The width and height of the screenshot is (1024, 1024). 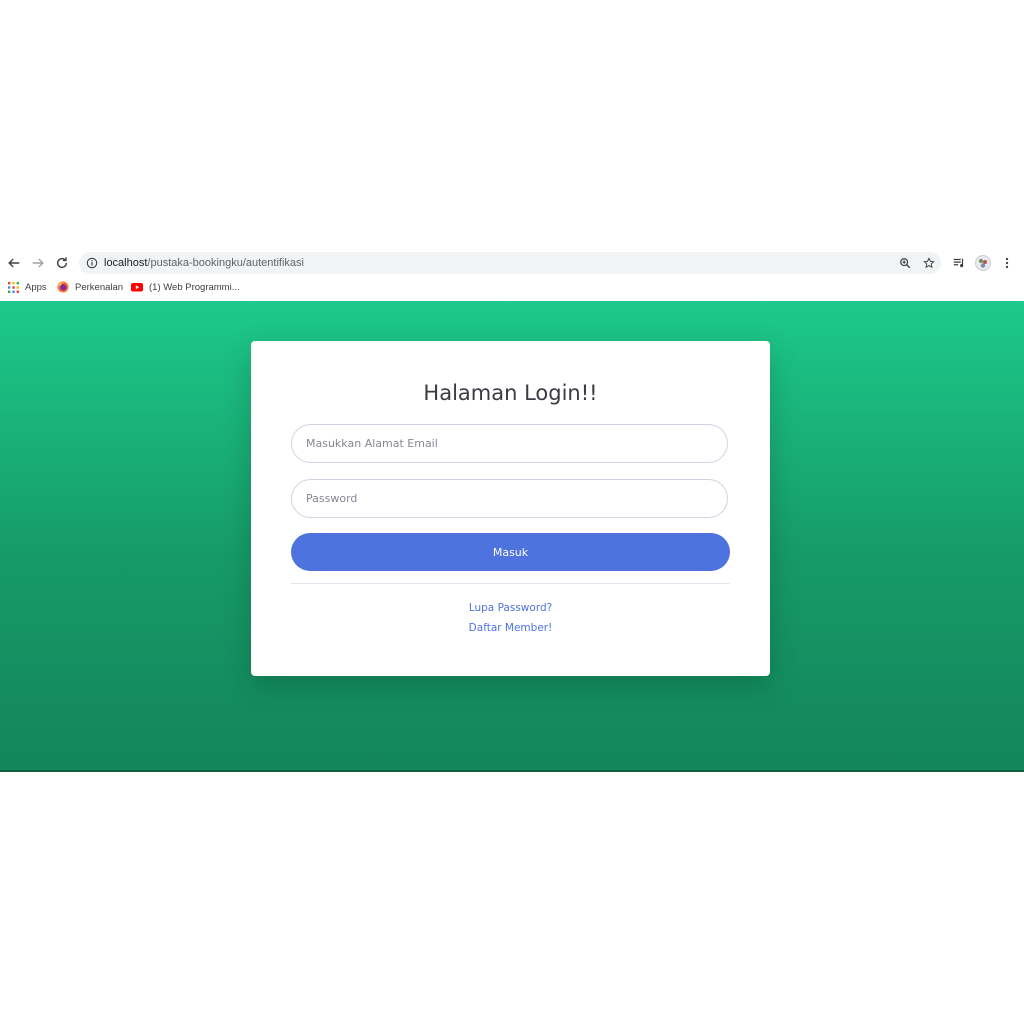 I want to click on reload-button, so click(x=62, y=263).